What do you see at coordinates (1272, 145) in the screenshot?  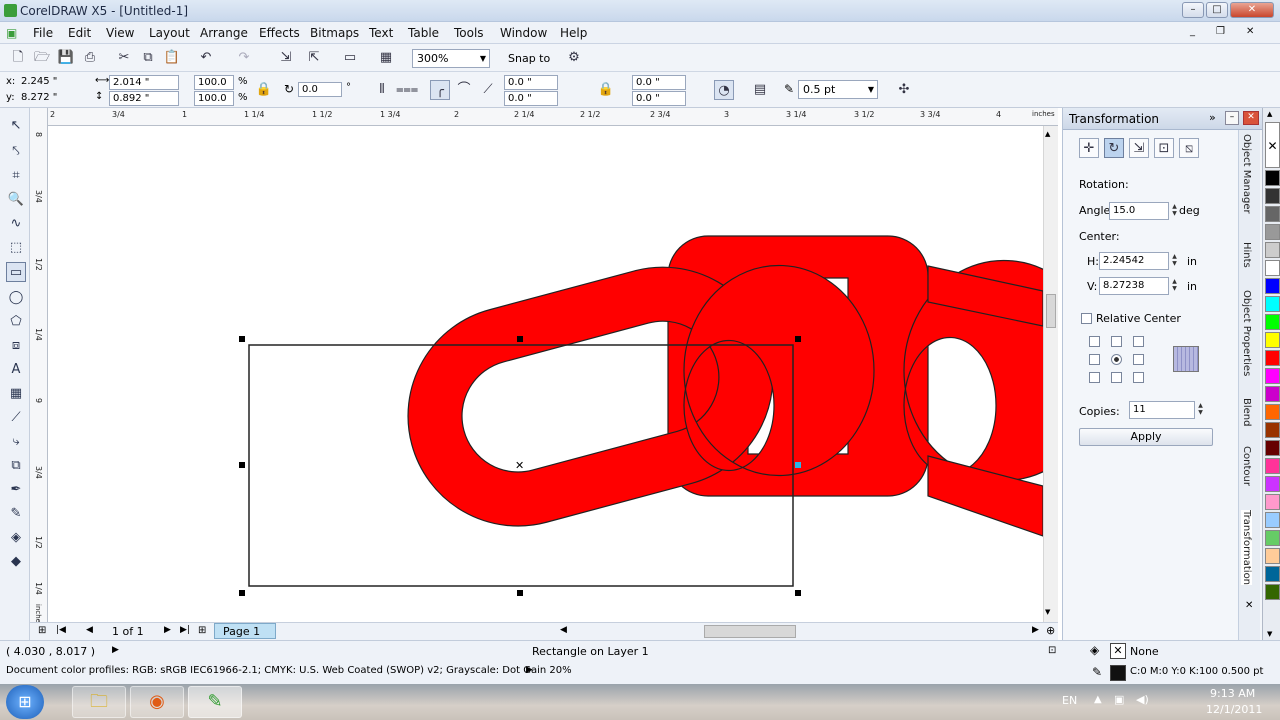 I see `no-color-swatch: ✕` at bounding box center [1272, 145].